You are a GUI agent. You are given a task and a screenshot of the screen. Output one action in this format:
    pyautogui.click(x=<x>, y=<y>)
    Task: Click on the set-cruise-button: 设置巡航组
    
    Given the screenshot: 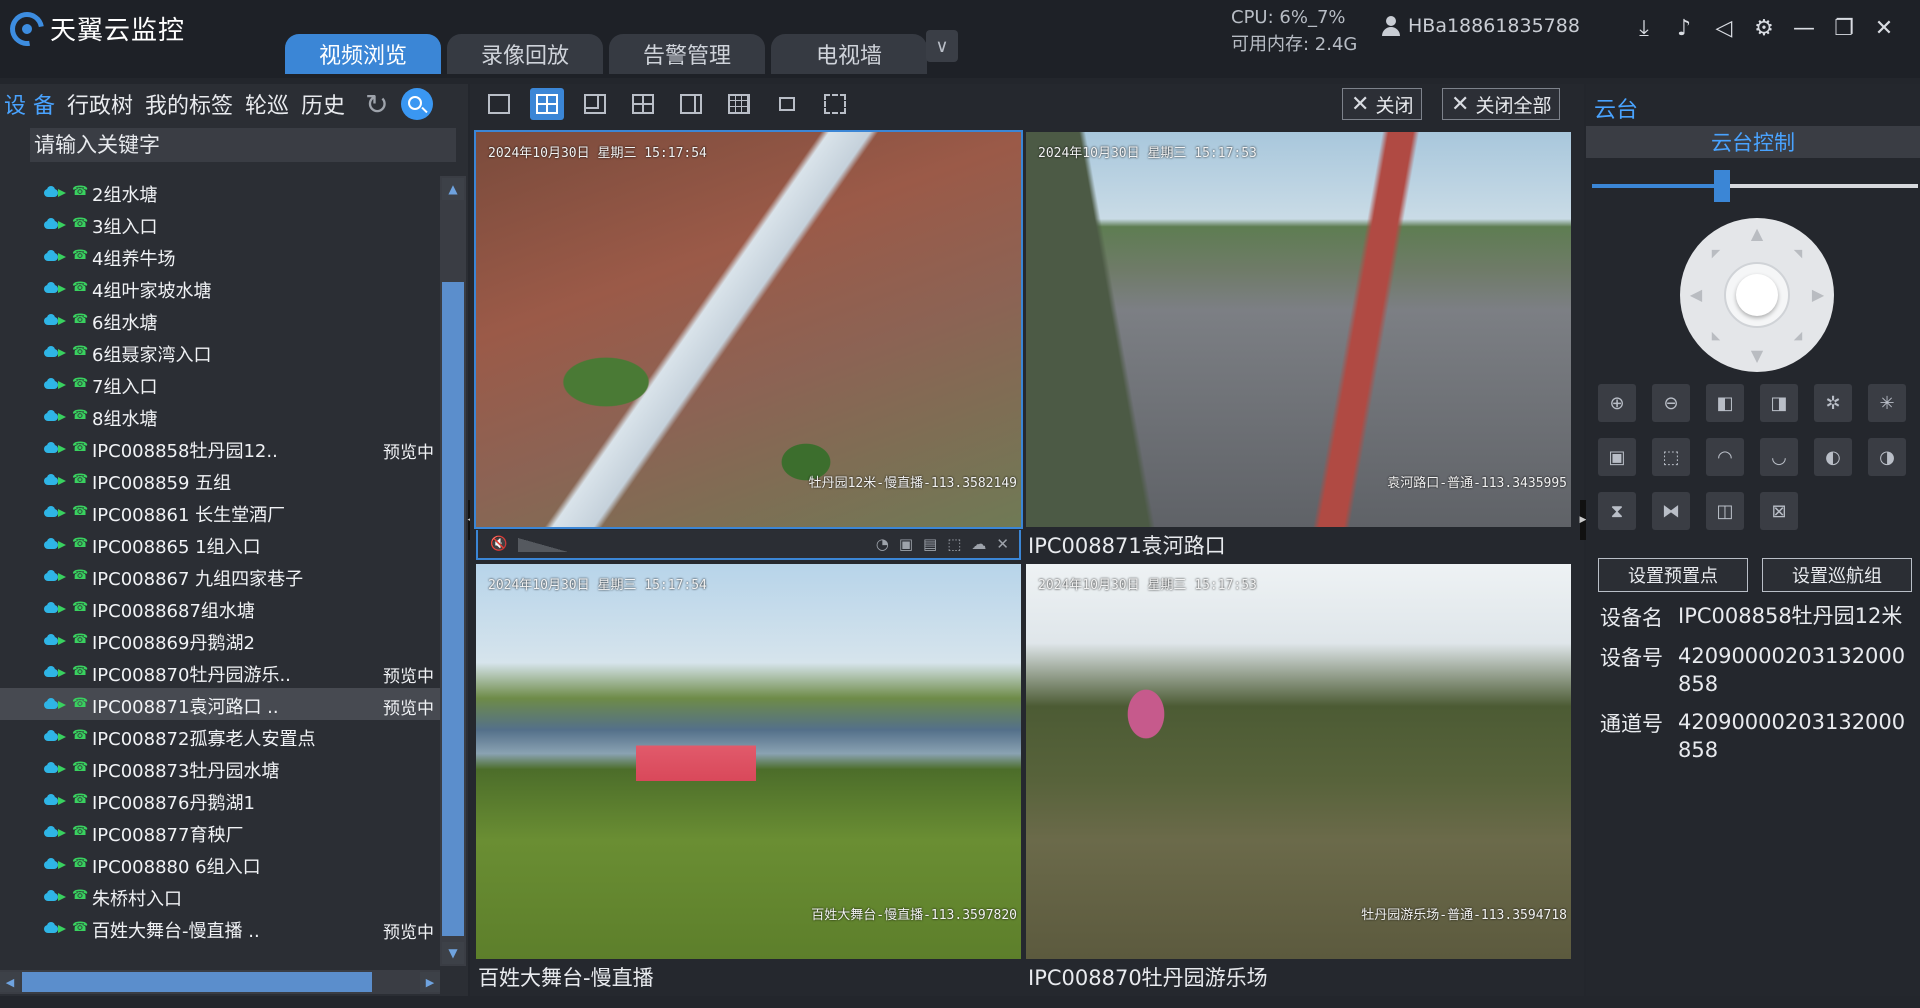 What is the action you would take?
    pyautogui.click(x=1837, y=575)
    